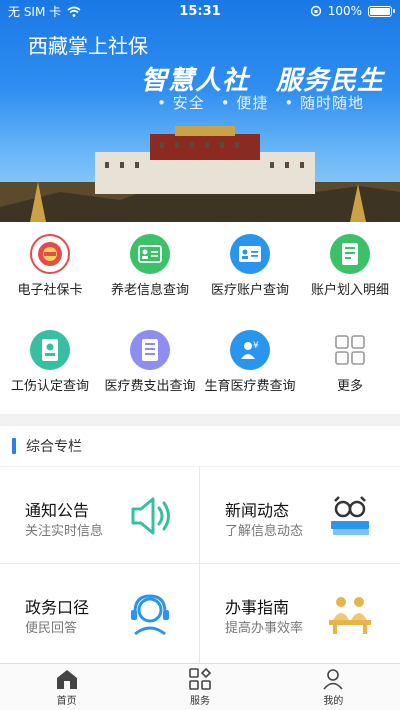  I want to click on orientation-lock-icon, so click(315, 11).